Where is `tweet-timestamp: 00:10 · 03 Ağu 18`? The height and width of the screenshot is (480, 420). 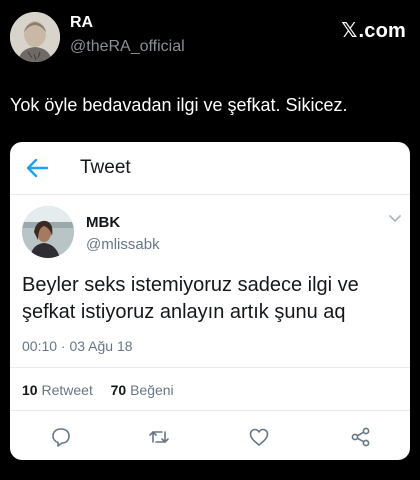 tweet-timestamp: 00:10 · 03 Ağu 18 is located at coordinates (77, 346).